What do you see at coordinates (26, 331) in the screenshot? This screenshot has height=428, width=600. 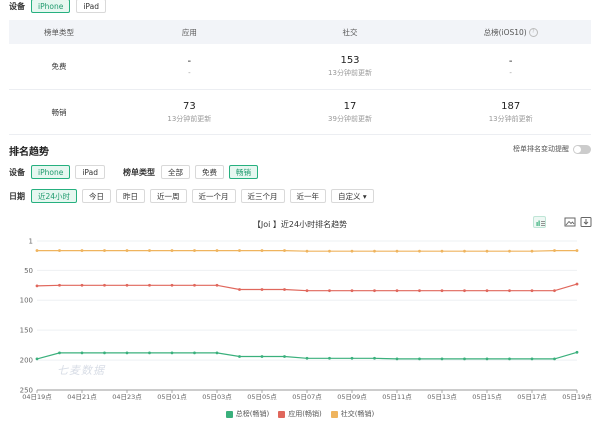 I see `y-tick-label: 150` at bounding box center [26, 331].